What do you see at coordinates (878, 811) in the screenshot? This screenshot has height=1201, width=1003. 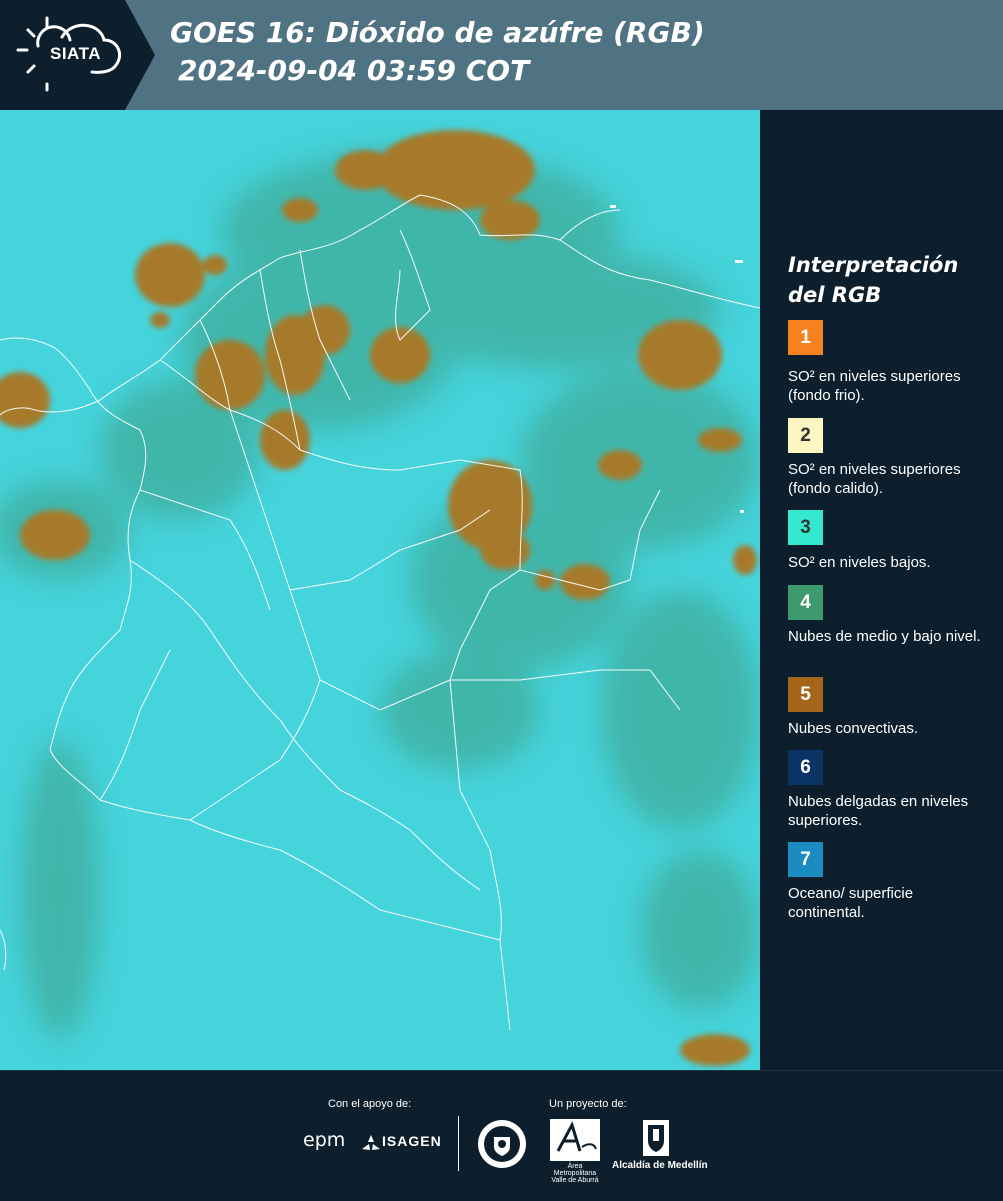 I see `legend-label-6: Nubes delgadas en niveles superiores.` at bounding box center [878, 811].